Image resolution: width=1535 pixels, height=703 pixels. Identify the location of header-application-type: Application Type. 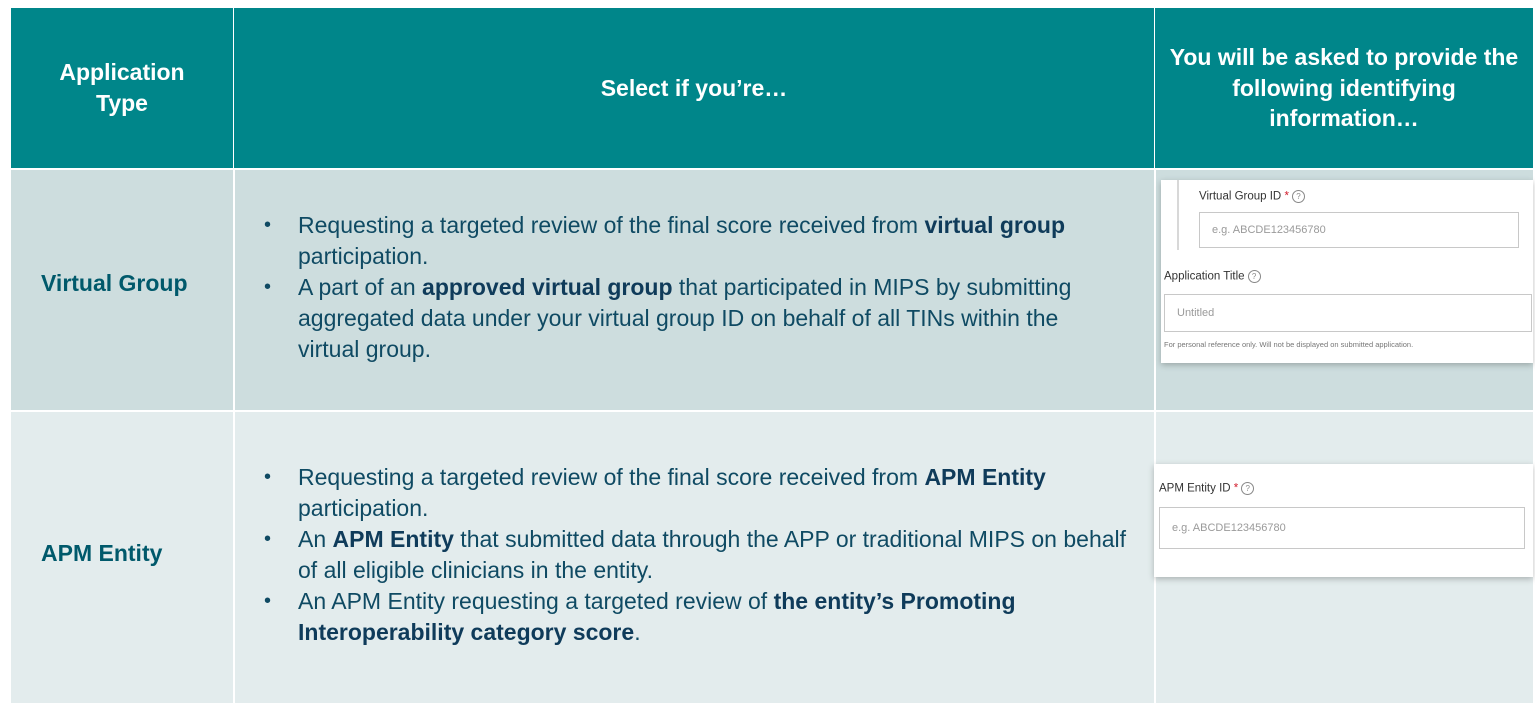
(122, 87).